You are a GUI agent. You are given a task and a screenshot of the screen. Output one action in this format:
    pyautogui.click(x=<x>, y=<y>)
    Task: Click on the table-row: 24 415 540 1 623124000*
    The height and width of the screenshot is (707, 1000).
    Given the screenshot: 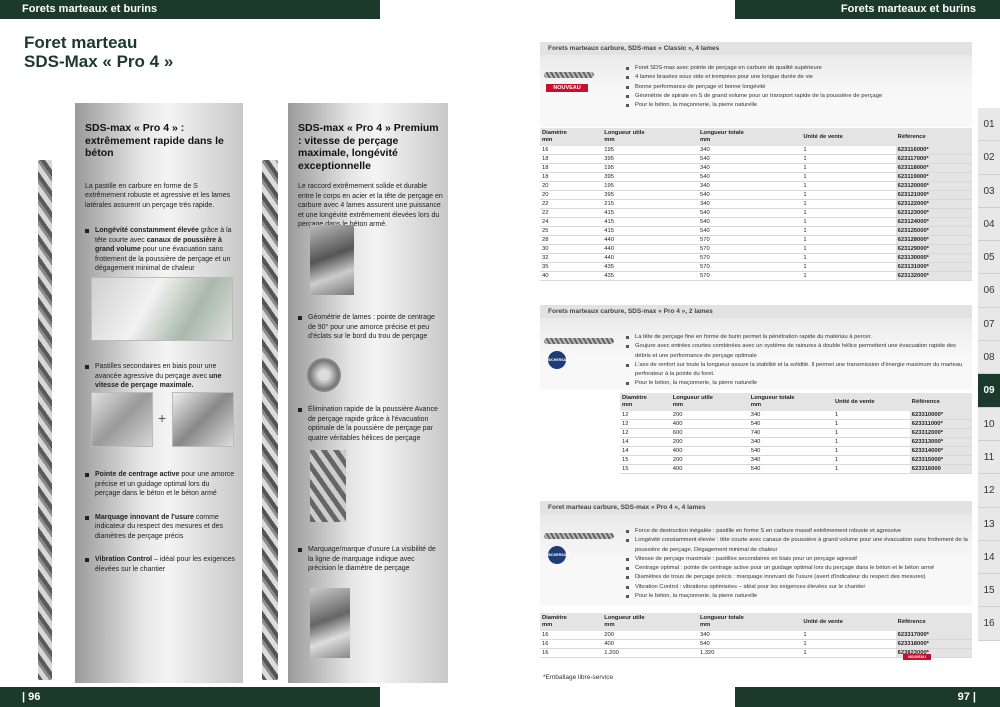 What is the action you would take?
    pyautogui.click(x=756, y=222)
    